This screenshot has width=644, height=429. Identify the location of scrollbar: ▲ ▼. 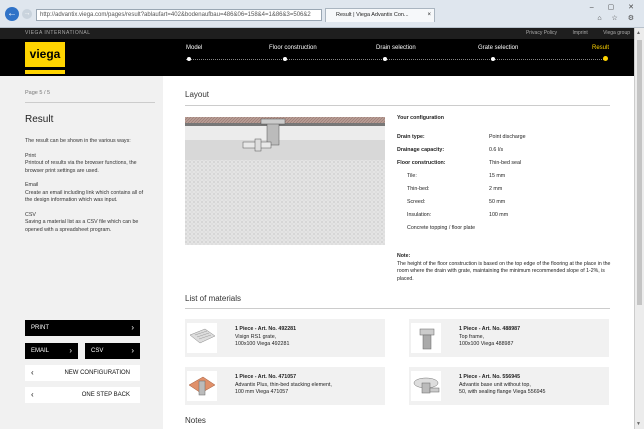
(639, 228).